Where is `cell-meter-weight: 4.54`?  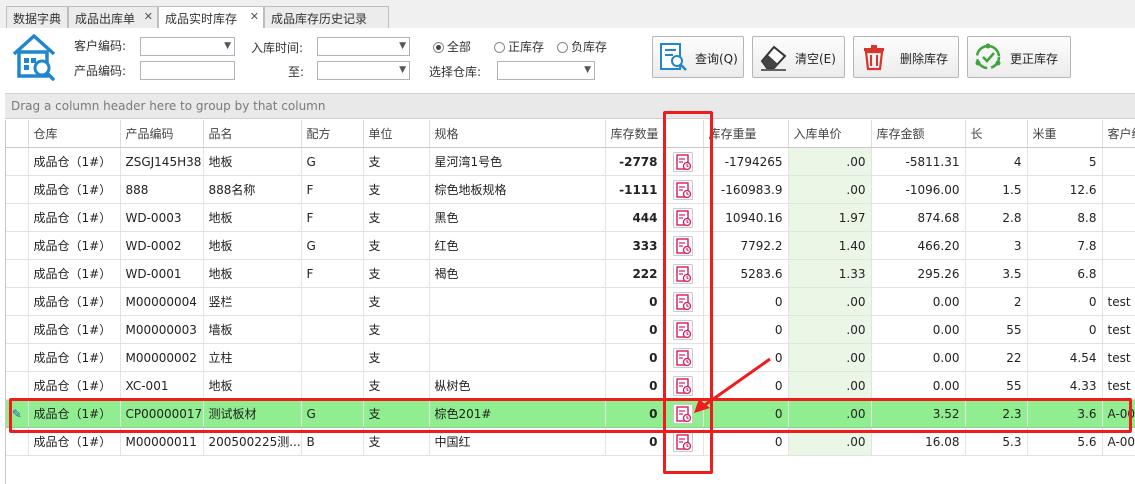 cell-meter-weight: 4.54 is located at coordinates (1065, 357).